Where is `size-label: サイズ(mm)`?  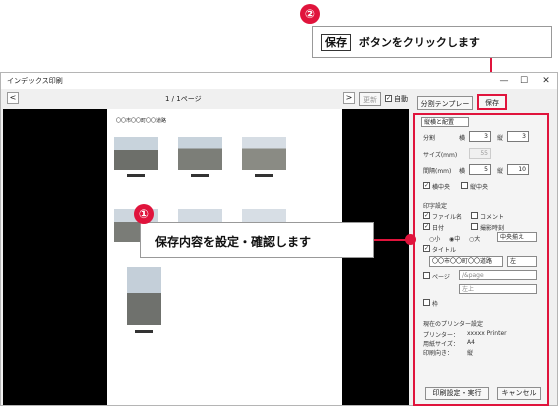
size-label: サイズ(mm) is located at coordinates (440, 155).